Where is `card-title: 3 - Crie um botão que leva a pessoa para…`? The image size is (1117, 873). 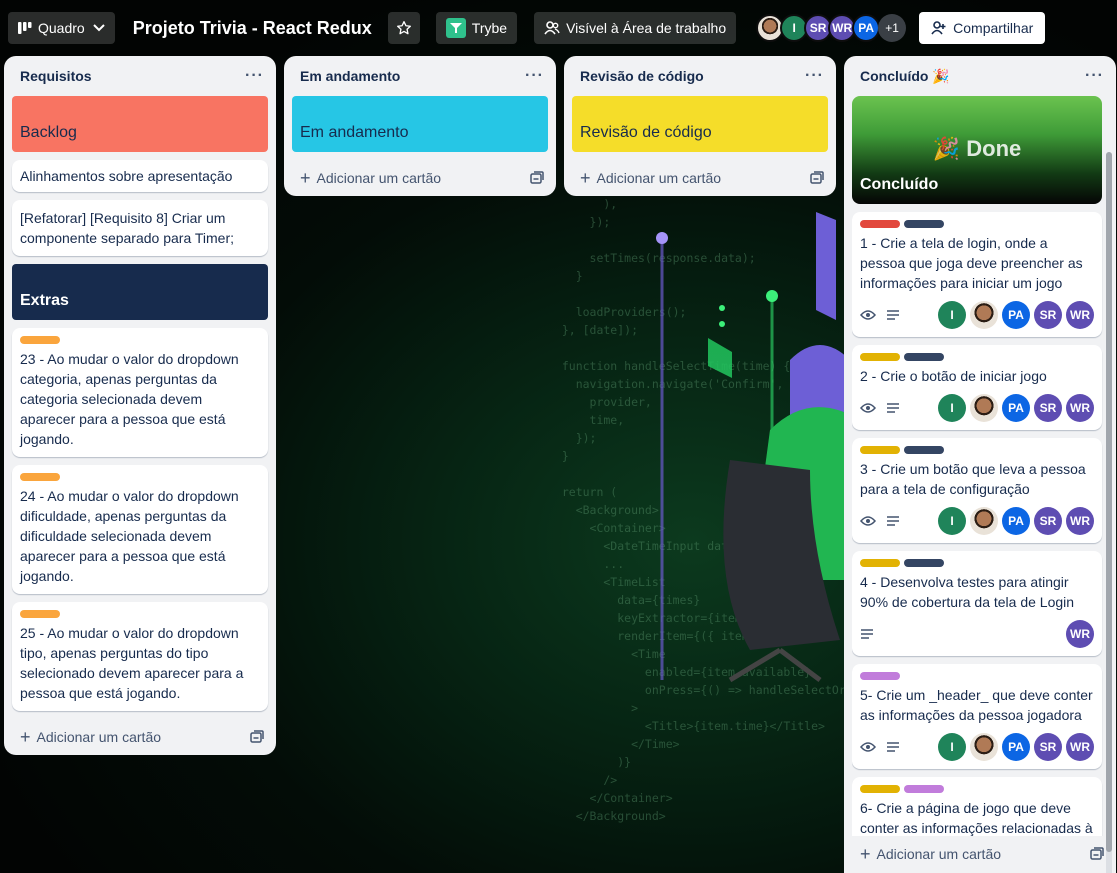 card-title: 3 - Crie um botão que leva a pessoa para… is located at coordinates (973, 479).